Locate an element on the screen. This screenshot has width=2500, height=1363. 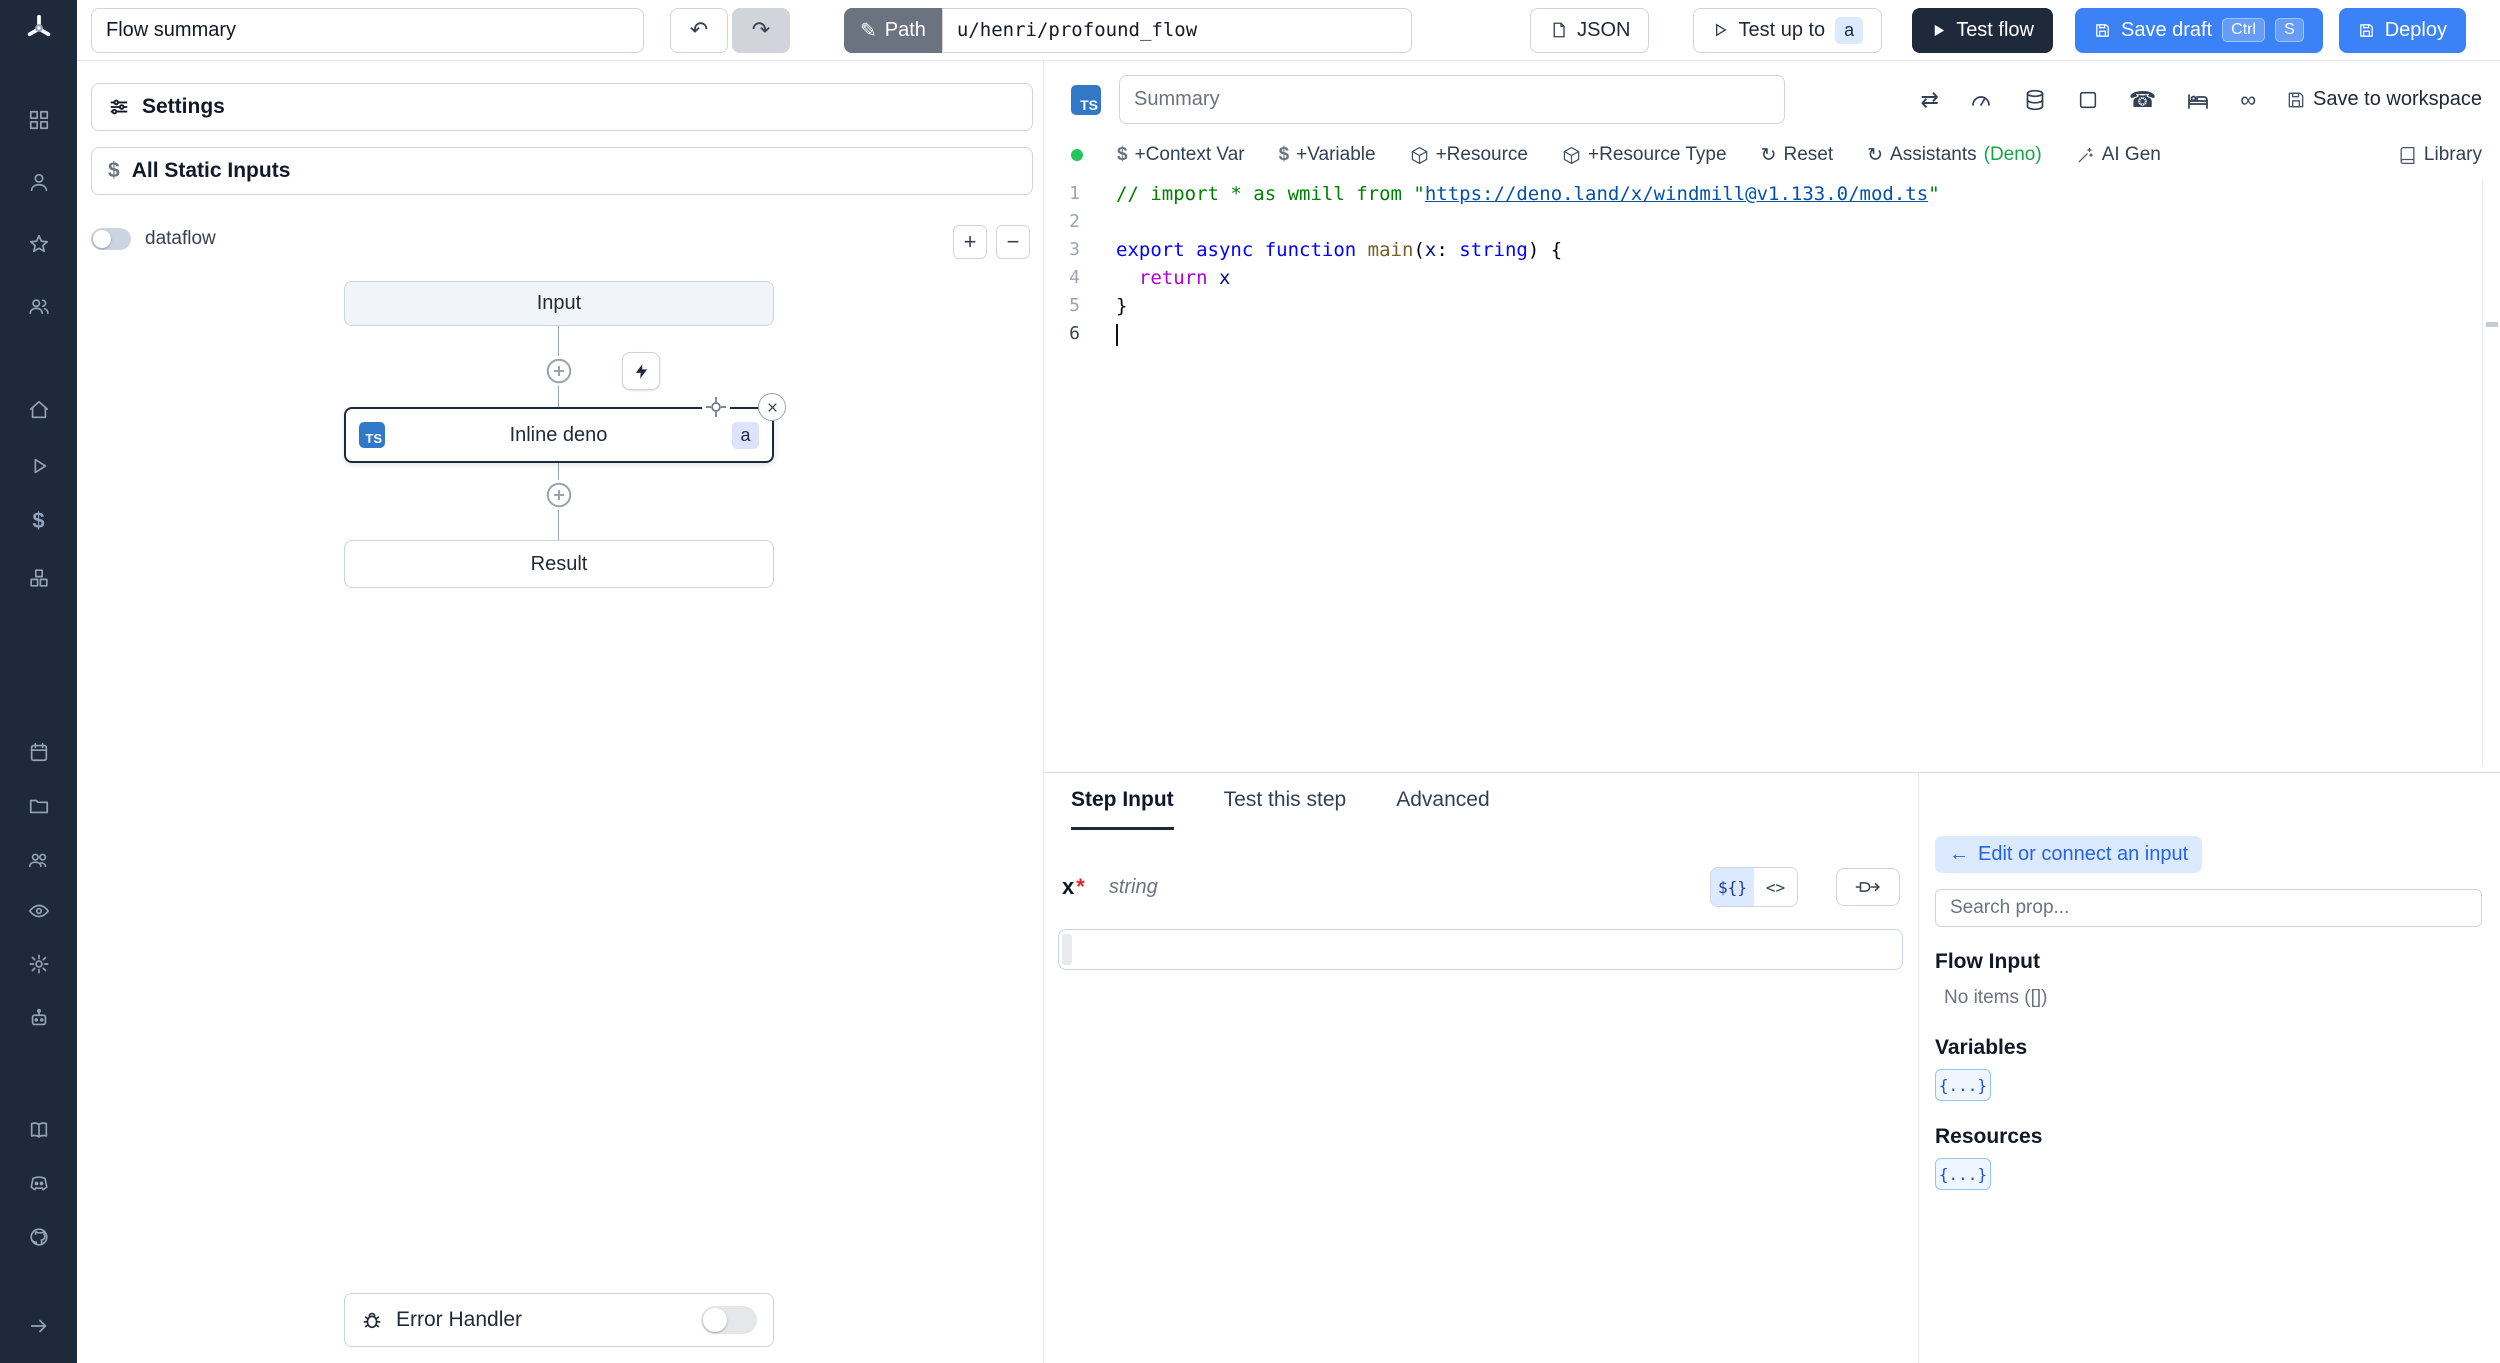
gauge-icon is located at coordinates (1981, 100).